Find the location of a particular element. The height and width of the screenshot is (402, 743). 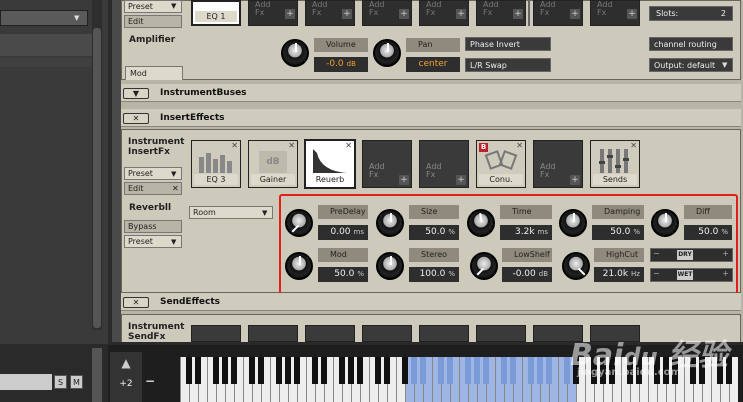

solo-button: S is located at coordinates (60, 382).